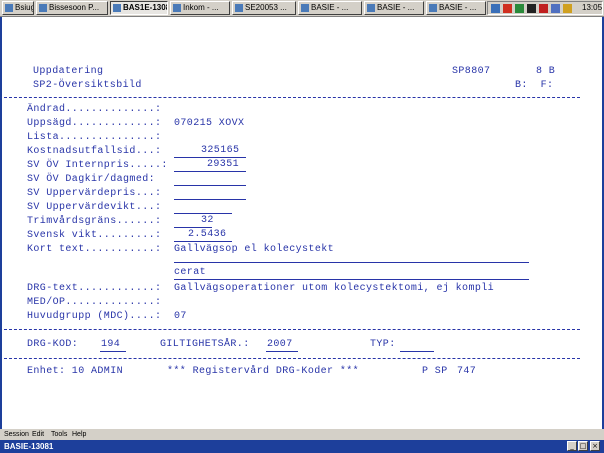 The image size is (604, 453). Describe the element at coordinates (94, 193) in the screenshot. I see `field-label-uppervardepris: SV Uppervärdepris...:` at that location.